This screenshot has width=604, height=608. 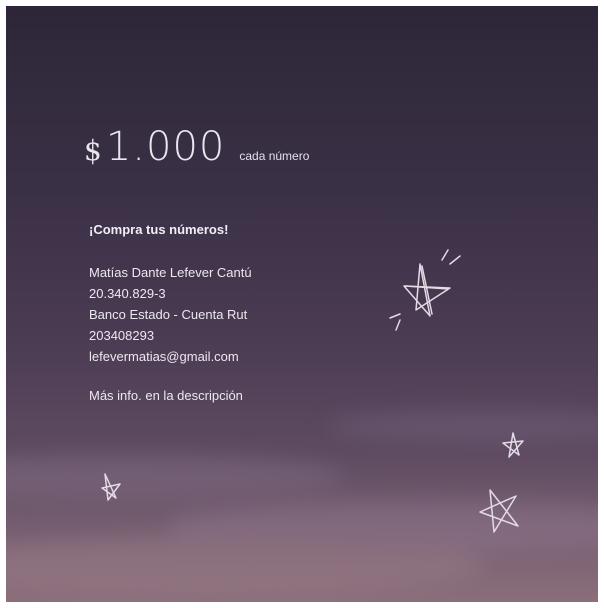 What do you see at coordinates (111, 487) in the screenshot?
I see `star-small-icon` at bounding box center [111, 487].